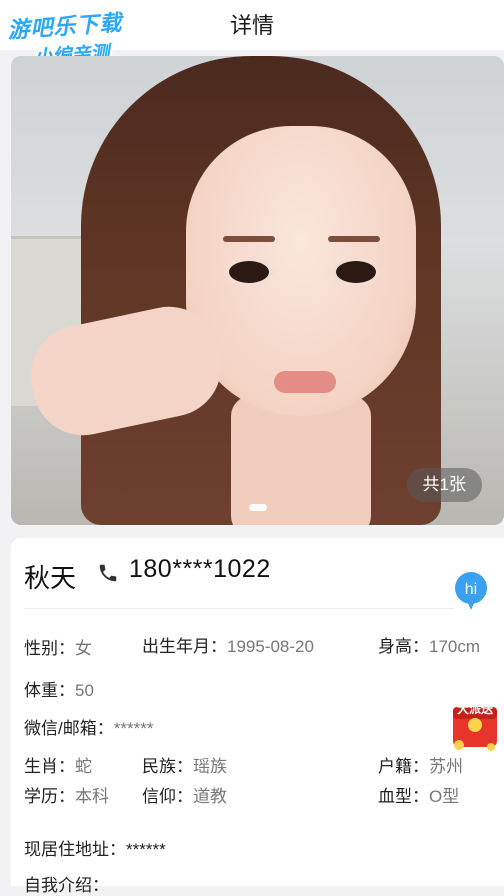 The height and width of the screenshot is (896, 504). Describe the element at coordinates (403, 766) in the screenshot. I see `hukou-label: 户籍：` at that location.